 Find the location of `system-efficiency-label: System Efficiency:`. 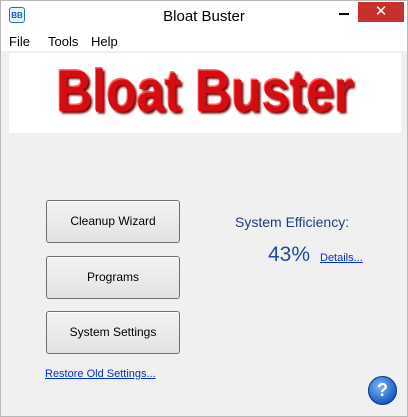

system-efficiency-label: System Efficiency: is located at coordinates (292, 222).